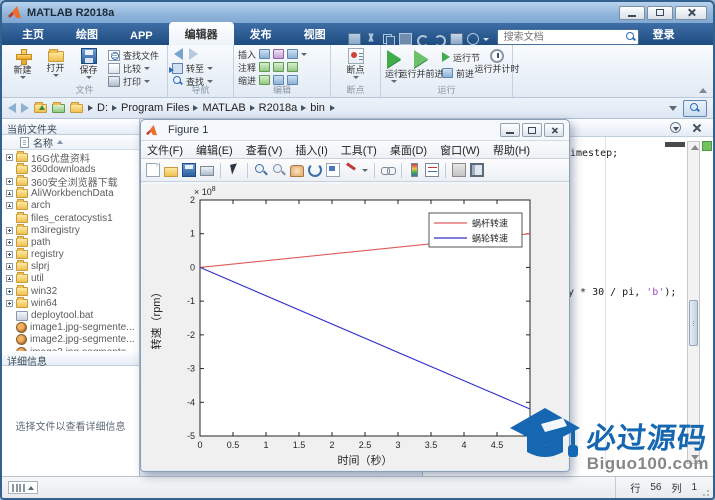 The width and height of the screenshot is (715, 500). What do you see at coordinates (405, 39) in the screenshot?
I see `qat-paste-icon` at bounding box center [405, 39].